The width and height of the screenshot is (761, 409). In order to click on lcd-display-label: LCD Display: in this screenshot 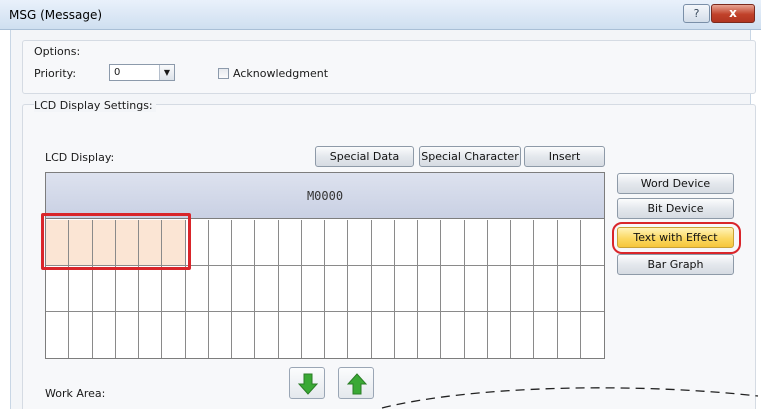, I will do `click(80, 157)`.